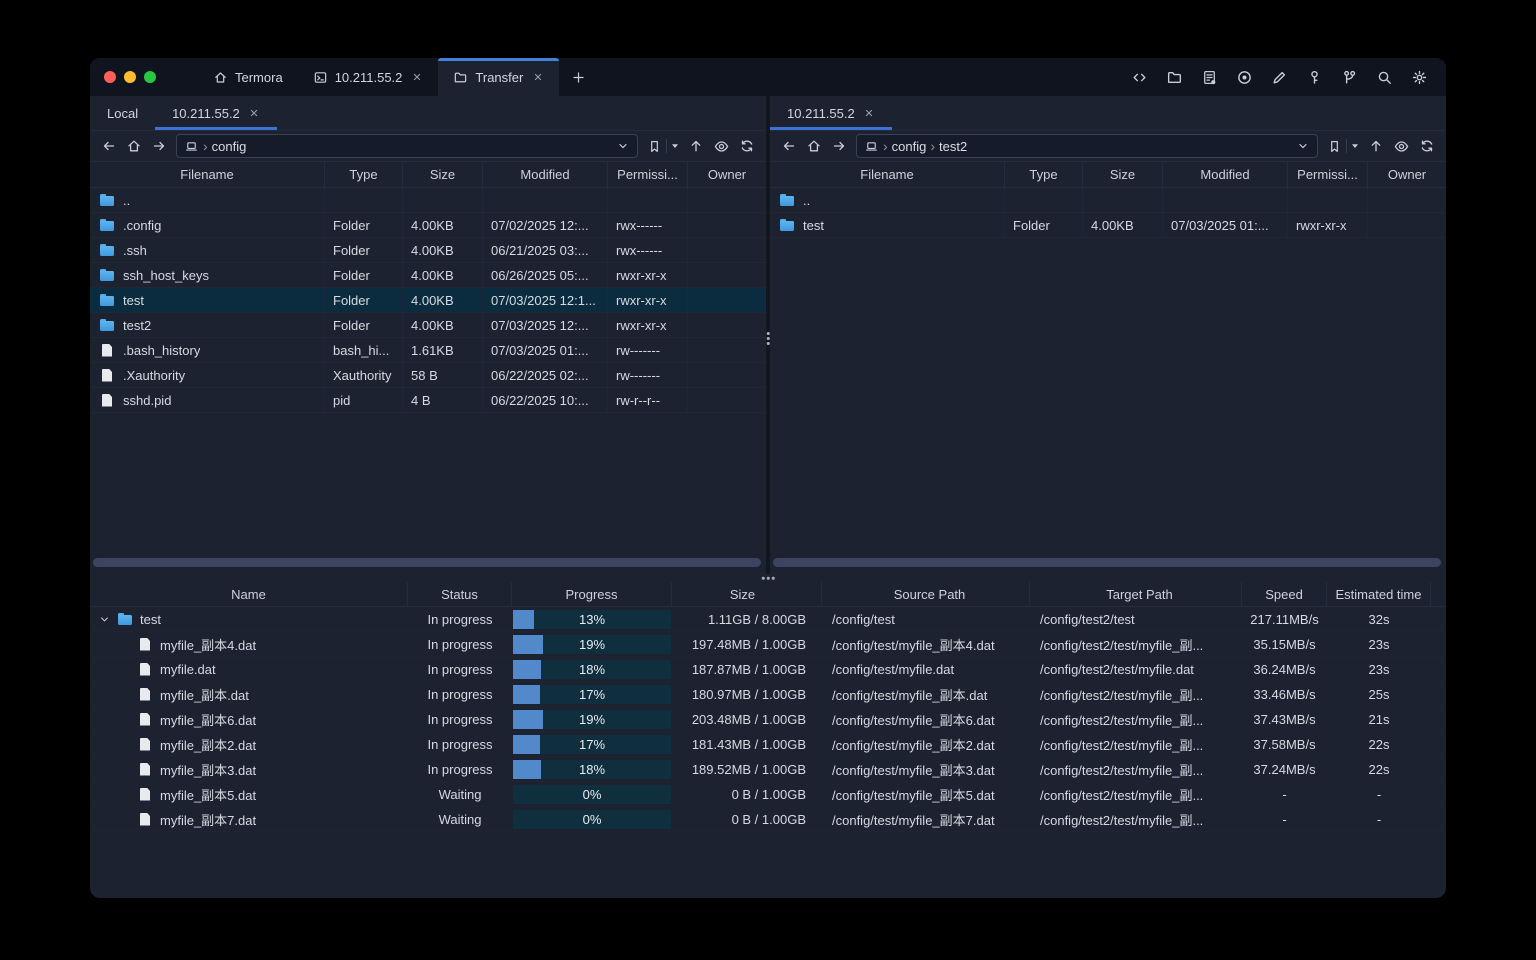 The image size is (1536, 960). Describe the element at coordinates (364, 250) in the screenshot. I see `file-type: Folder` at that location.